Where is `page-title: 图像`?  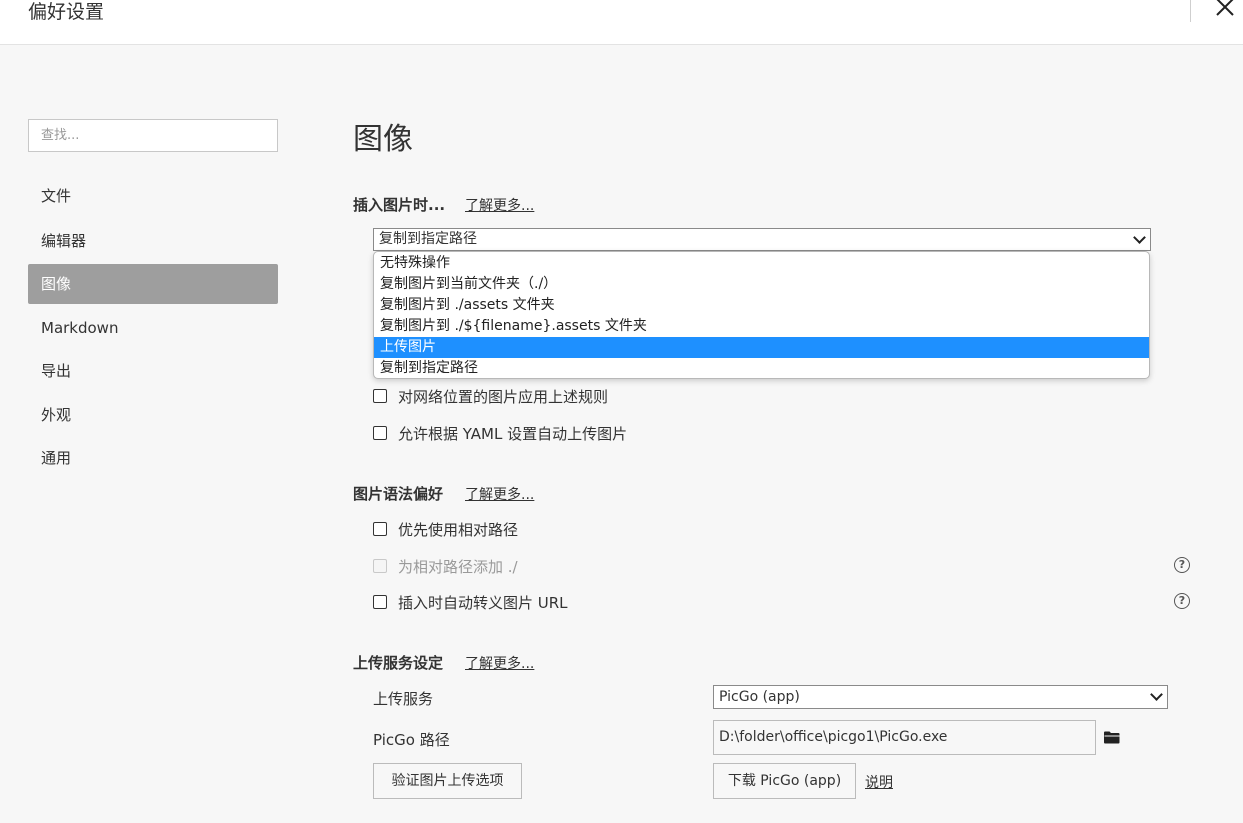
page-title: 图像 is located at coordinates (383, 139).